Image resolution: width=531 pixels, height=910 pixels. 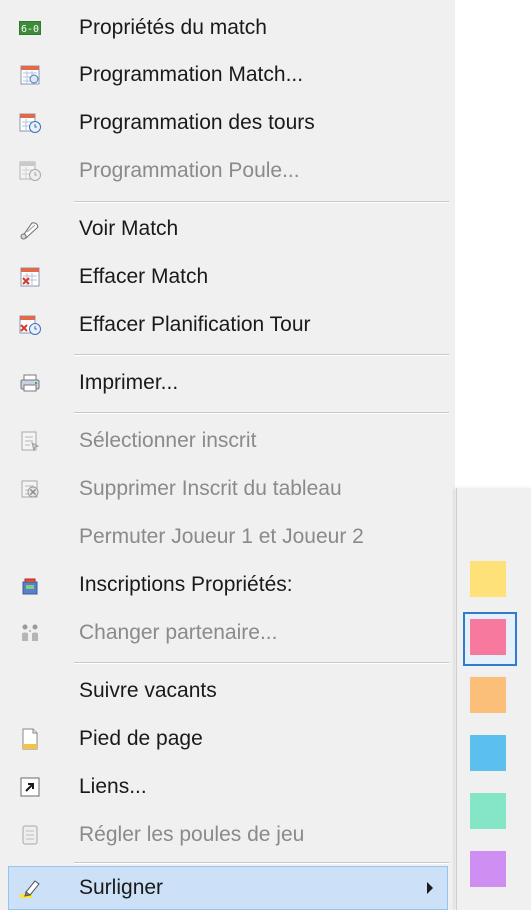 I want to click on calendar-delete-icon, so click(x=30, y=277).